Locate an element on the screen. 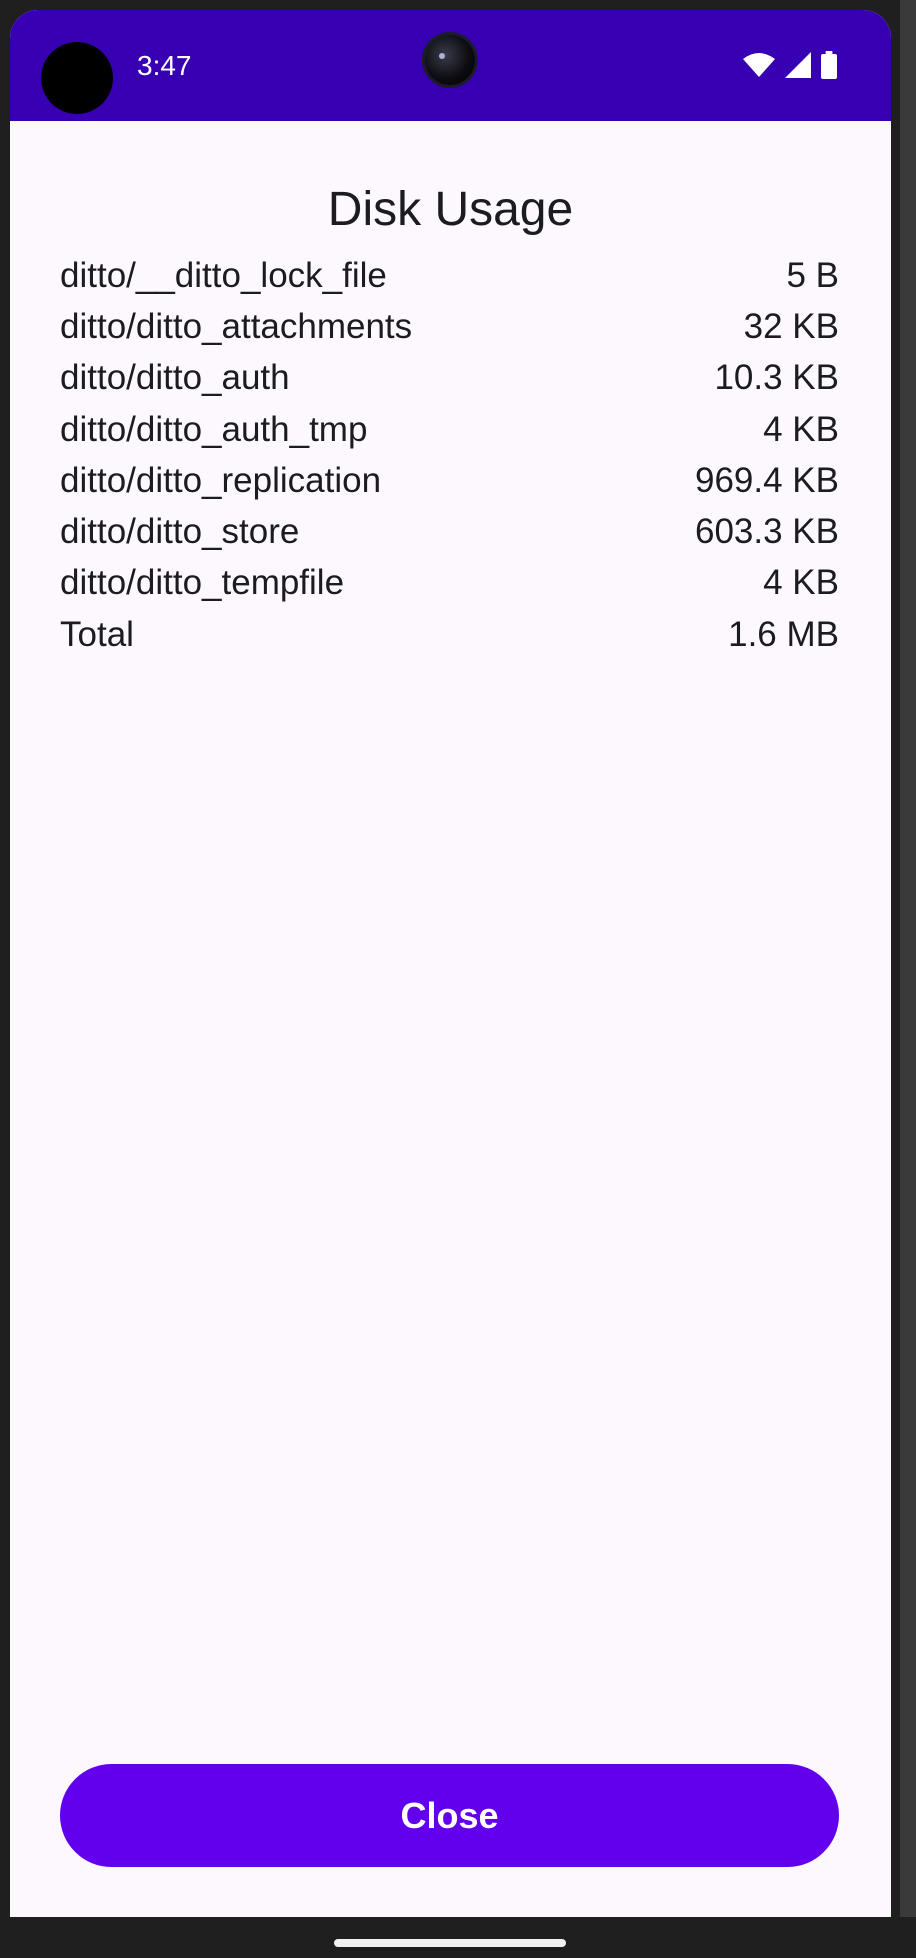 The image size is (916, 1958). total-label: Total is located at coordinates (97, 634).